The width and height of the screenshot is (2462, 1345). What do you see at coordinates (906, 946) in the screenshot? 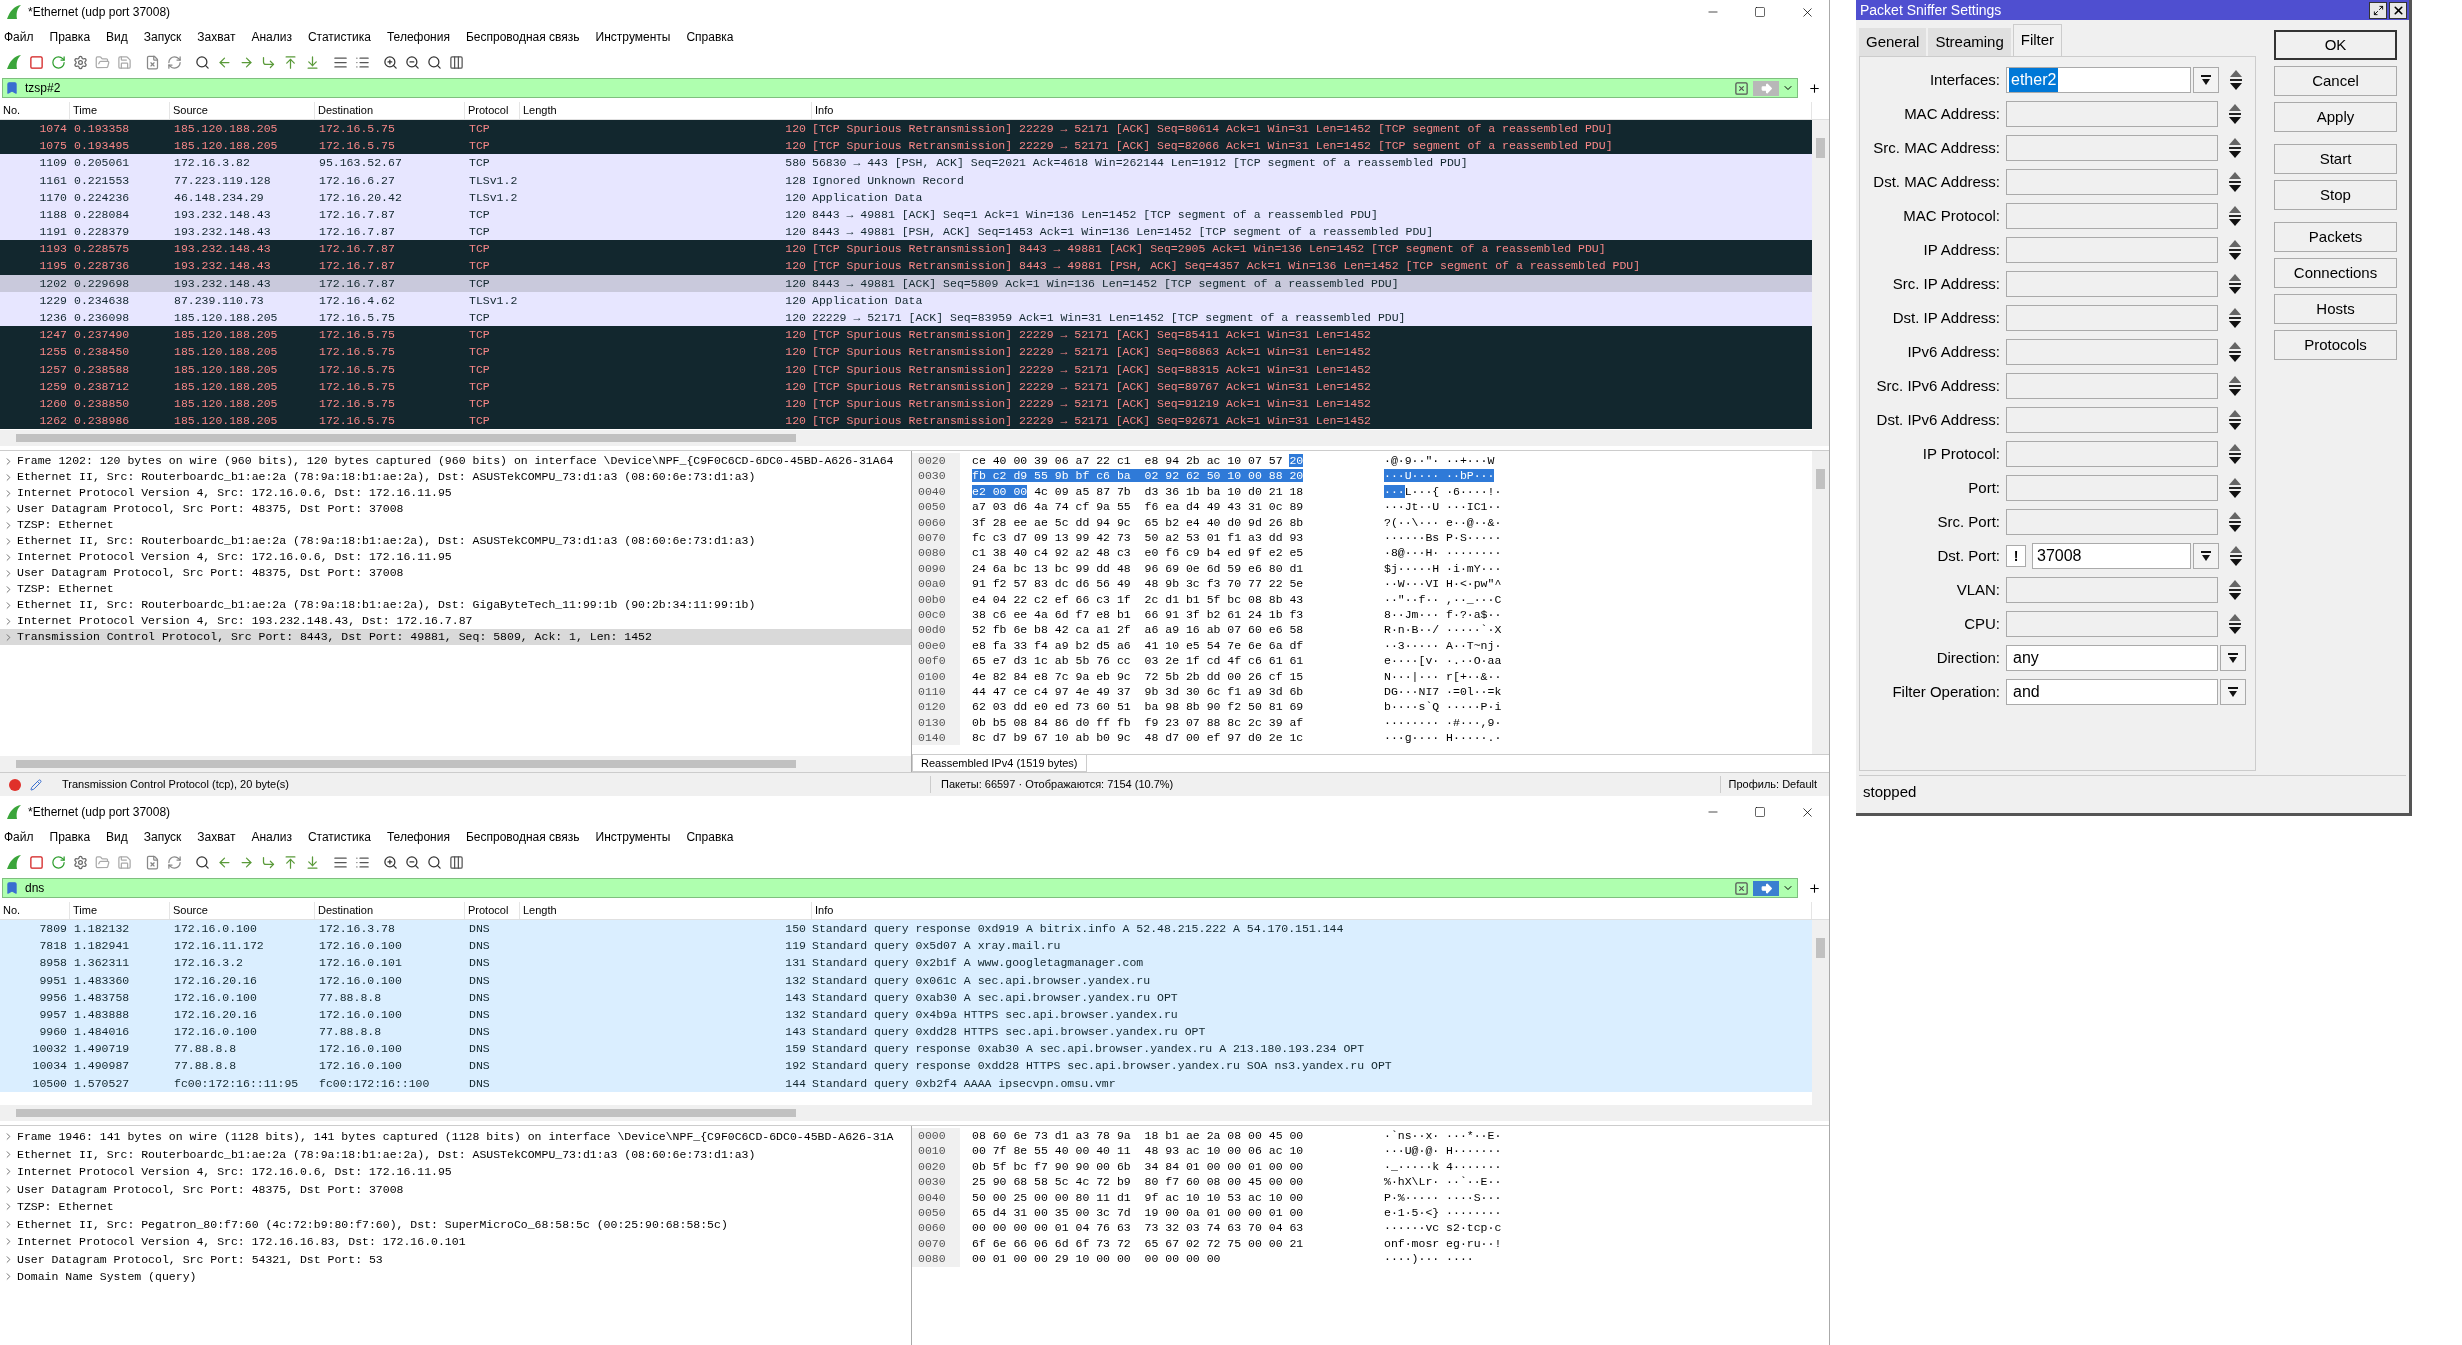
I see `packet-row: 7818 1.182941 172.16.11.172 172.16.0.100 DNS 119 Standard query 0x5d07 A xray.mail.ru` at bounding box center [906, 946].